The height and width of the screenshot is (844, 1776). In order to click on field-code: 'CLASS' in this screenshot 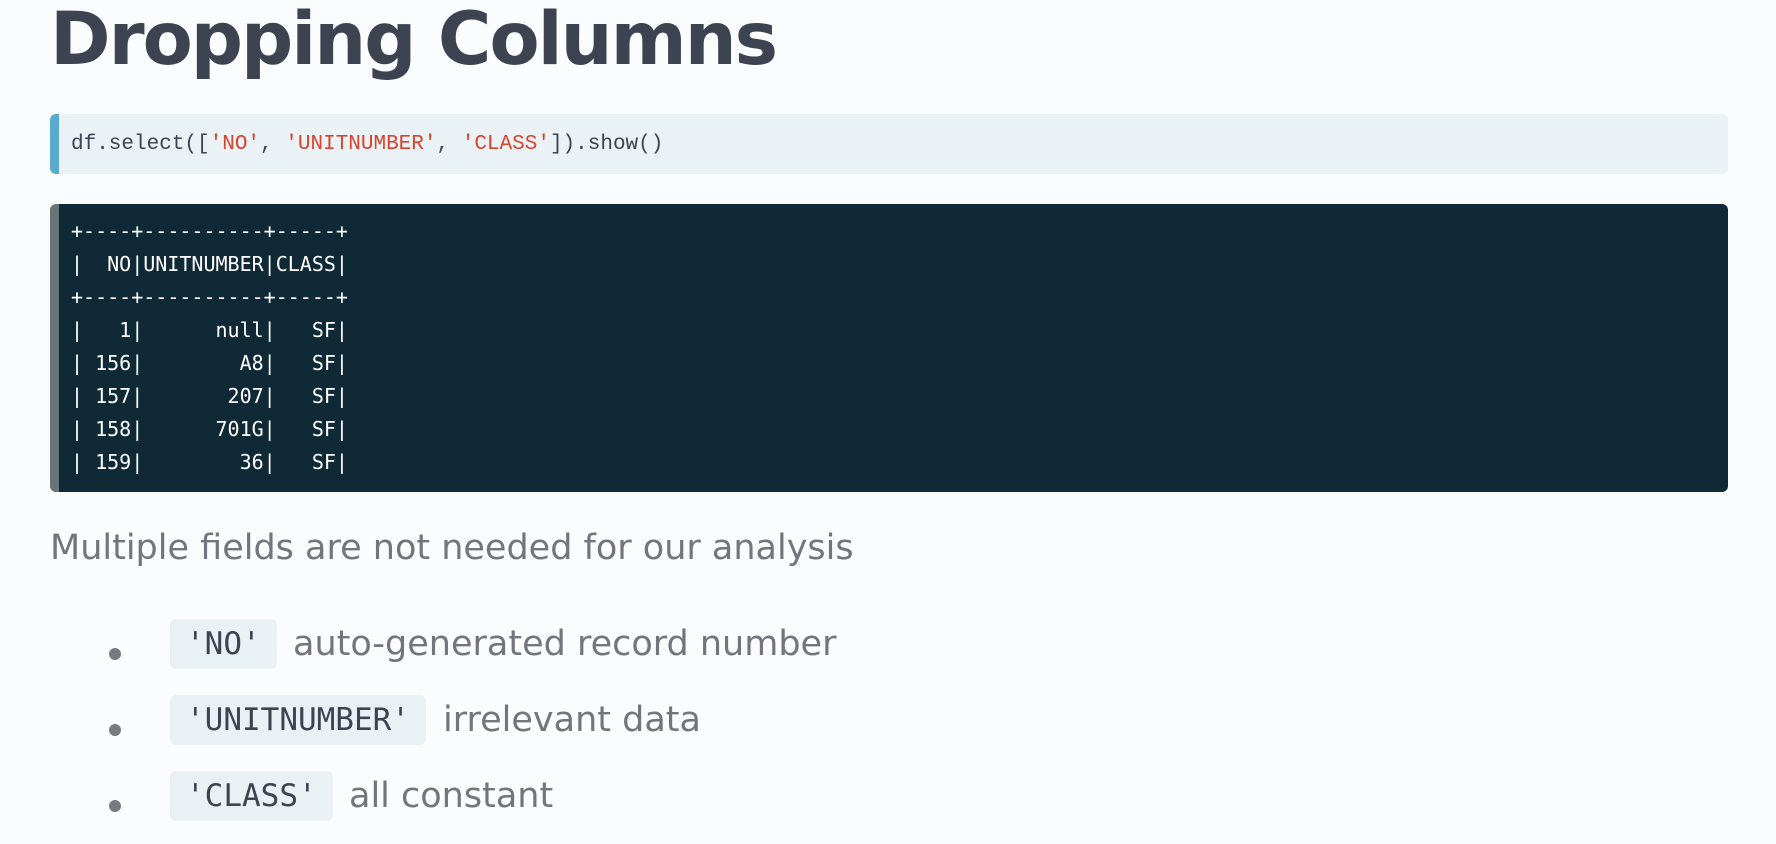, I will do `click(251, 796)`.